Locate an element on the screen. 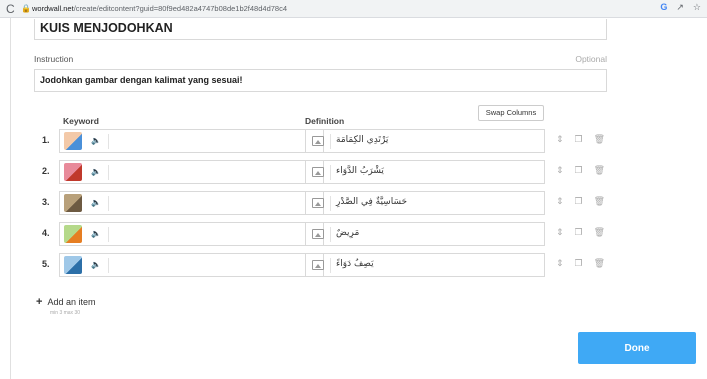 This screenshot has width=707, height=379. item-number: 4. is located at coordinates (46, 233).